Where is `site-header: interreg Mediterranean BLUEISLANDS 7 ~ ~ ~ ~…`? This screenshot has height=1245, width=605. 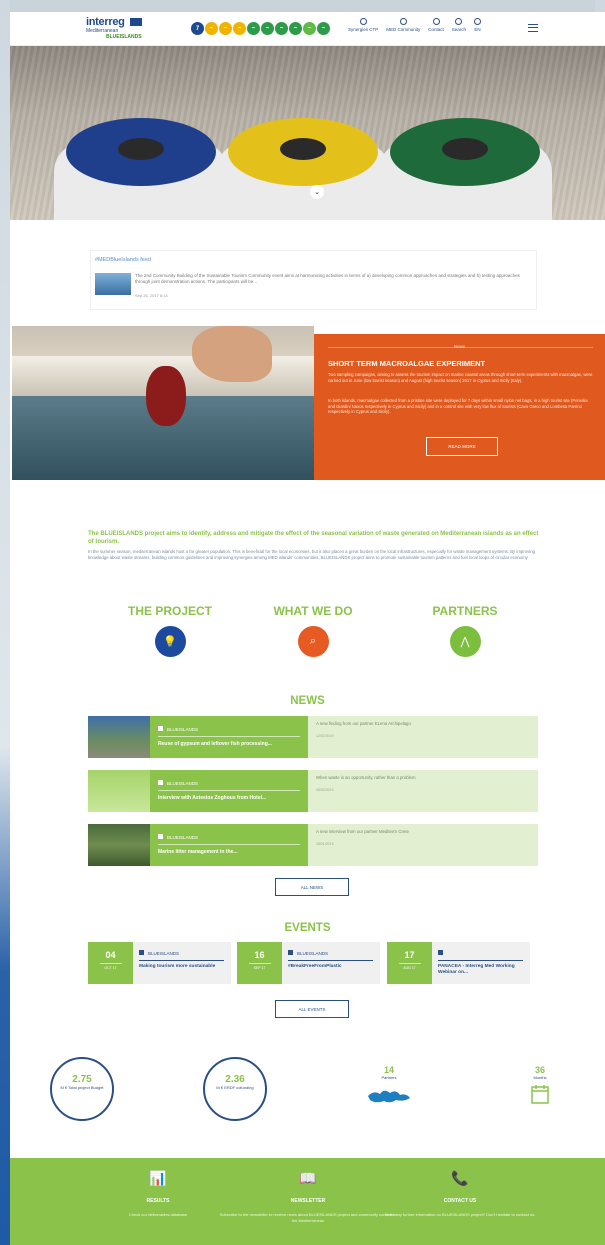 site-header: interreg Mediterranean BLUEISLANDS 7 ~ ~ ~ ~… is located at coordinates (307, 29).